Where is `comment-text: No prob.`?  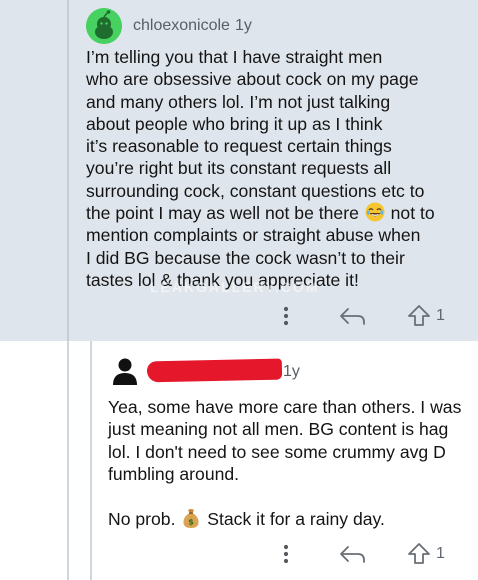
comment-text: No prob. is located at coordinates (142, 519).